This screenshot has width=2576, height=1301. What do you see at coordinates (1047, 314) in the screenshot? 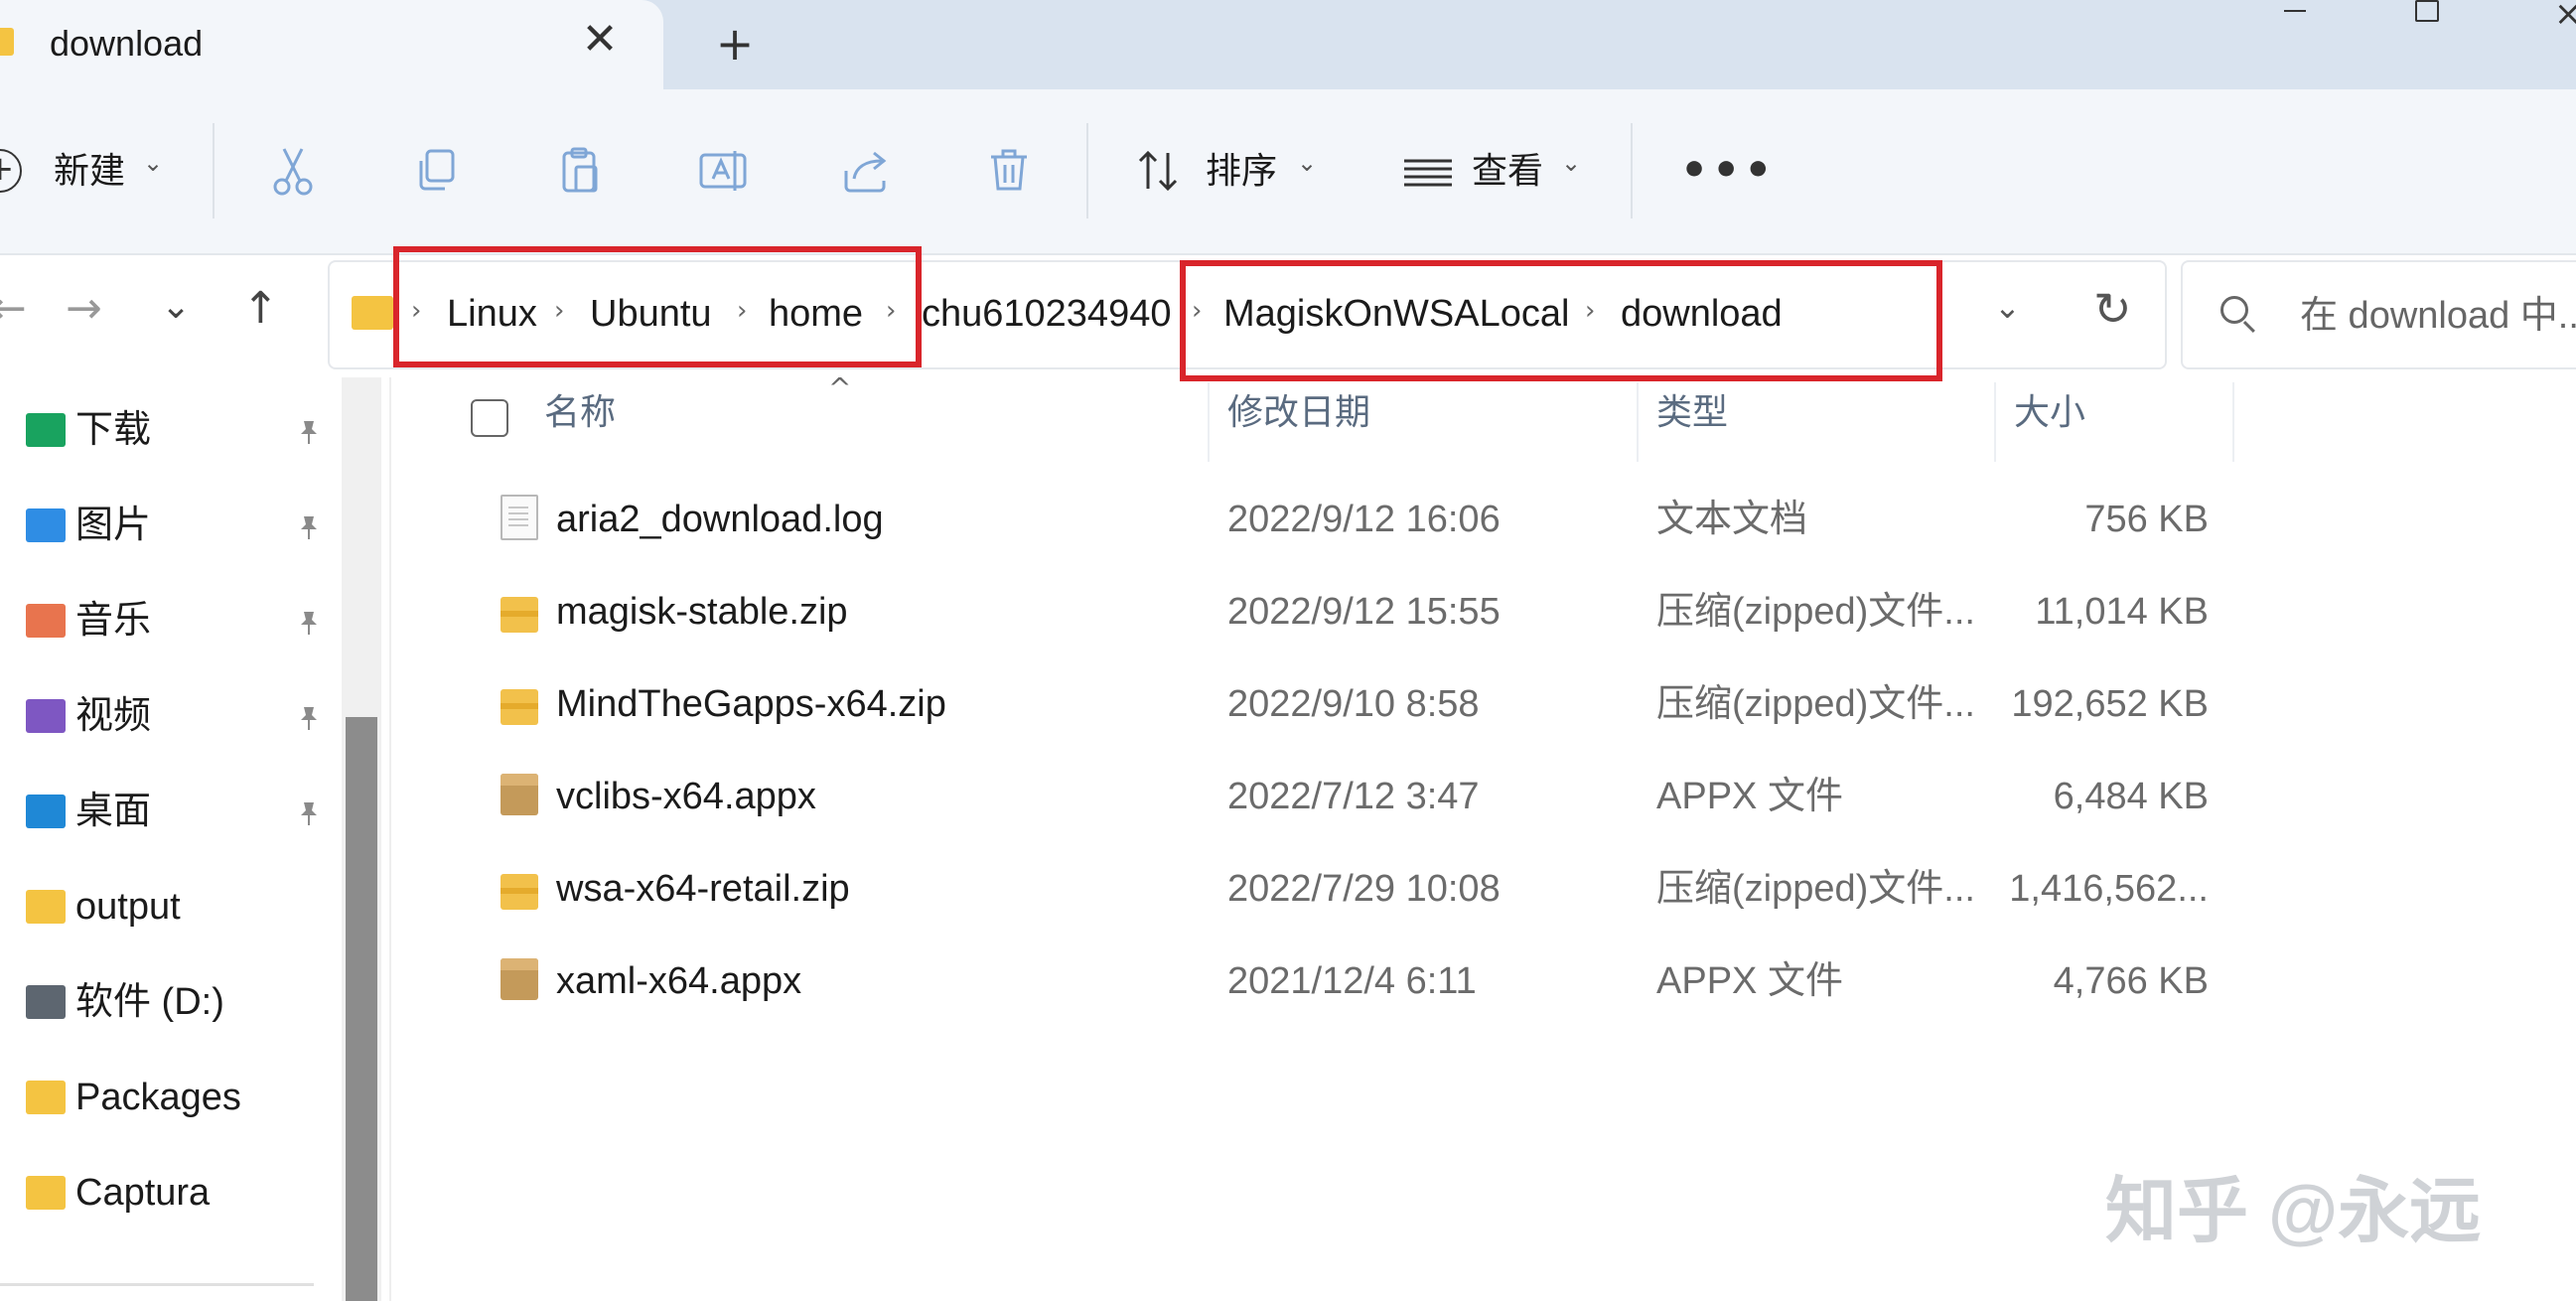
I see `breadcrumb-user: chu610234940` at bounding box center [1047, 314].